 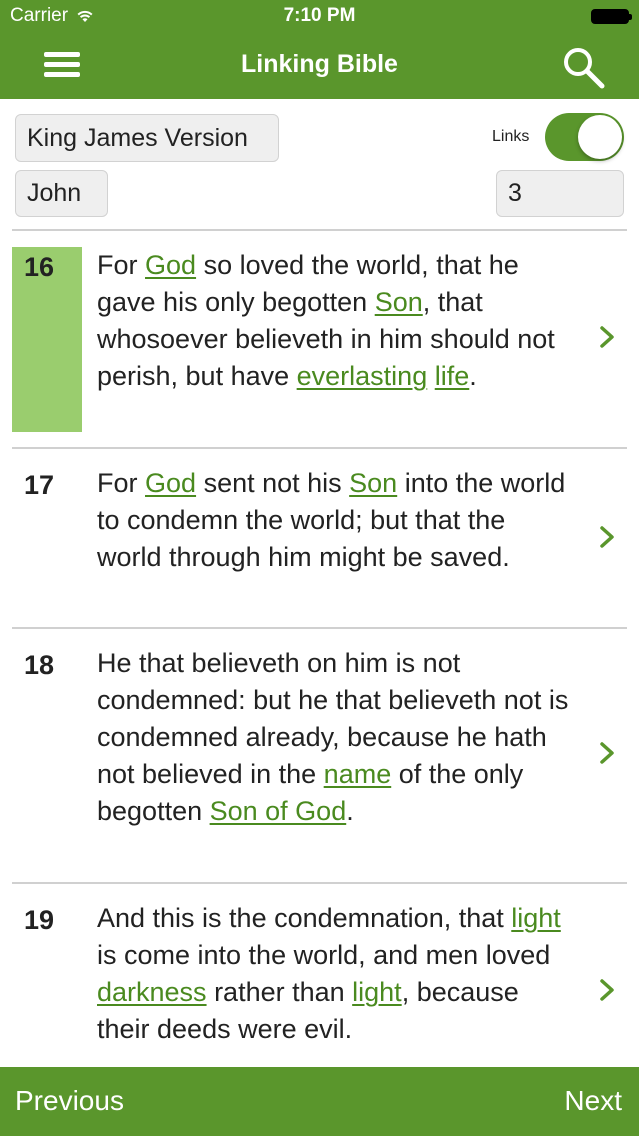 I want to click on verse-text-segment: is come into the world, and men loved, so click(x=324, y=955).